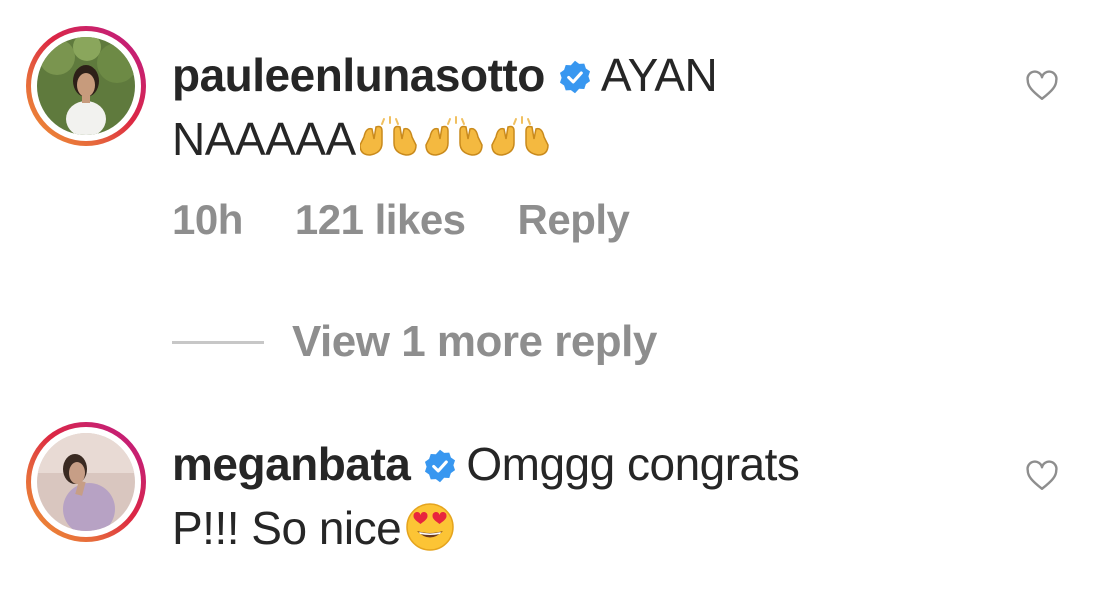  I want to click on comment-meta: 10h 121 likes Reply, so click(426, 220).